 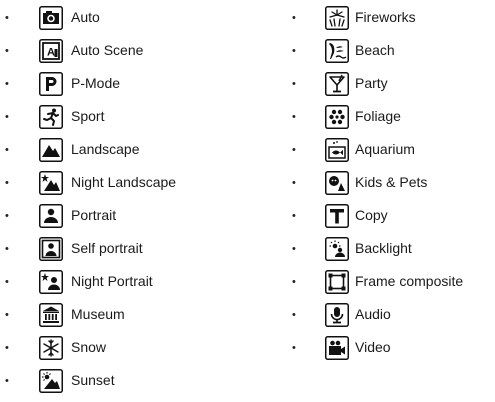 What do you see at coordinates (373, 347) in the screenshot?
I see `list-item-label: Video` at bounding box center [373, 347].